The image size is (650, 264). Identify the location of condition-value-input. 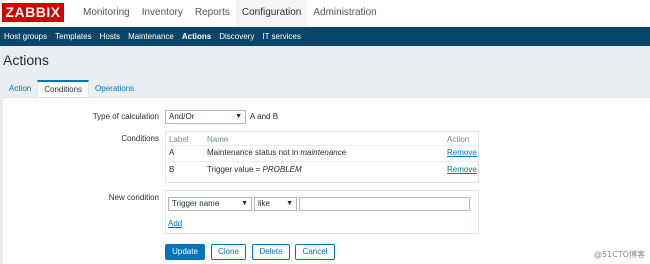
(384, 204).